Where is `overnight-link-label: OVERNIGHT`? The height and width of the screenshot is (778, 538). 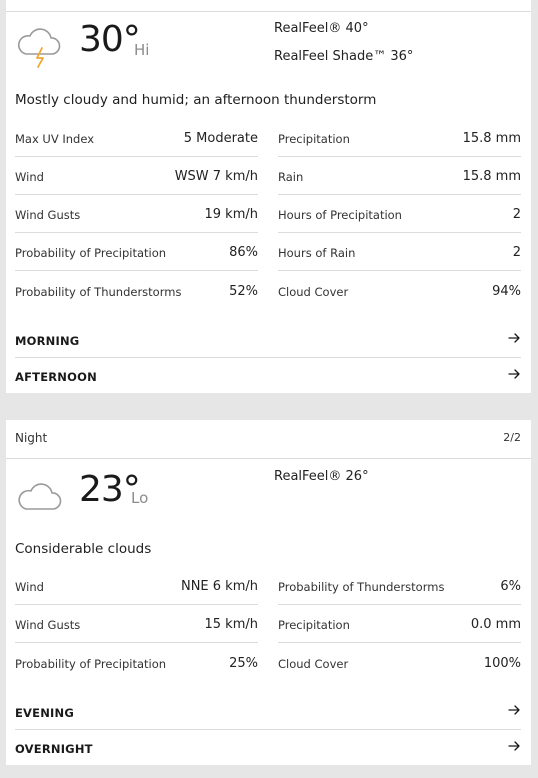 overnight-link-label: OVERNIGHT is located at coordinates (54, 749).